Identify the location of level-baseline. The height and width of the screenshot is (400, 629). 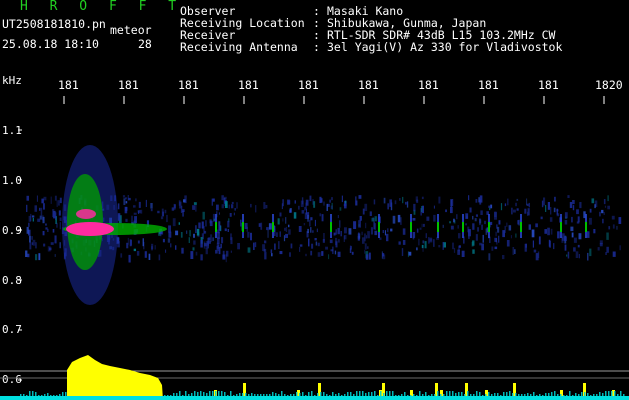
(314, 398).